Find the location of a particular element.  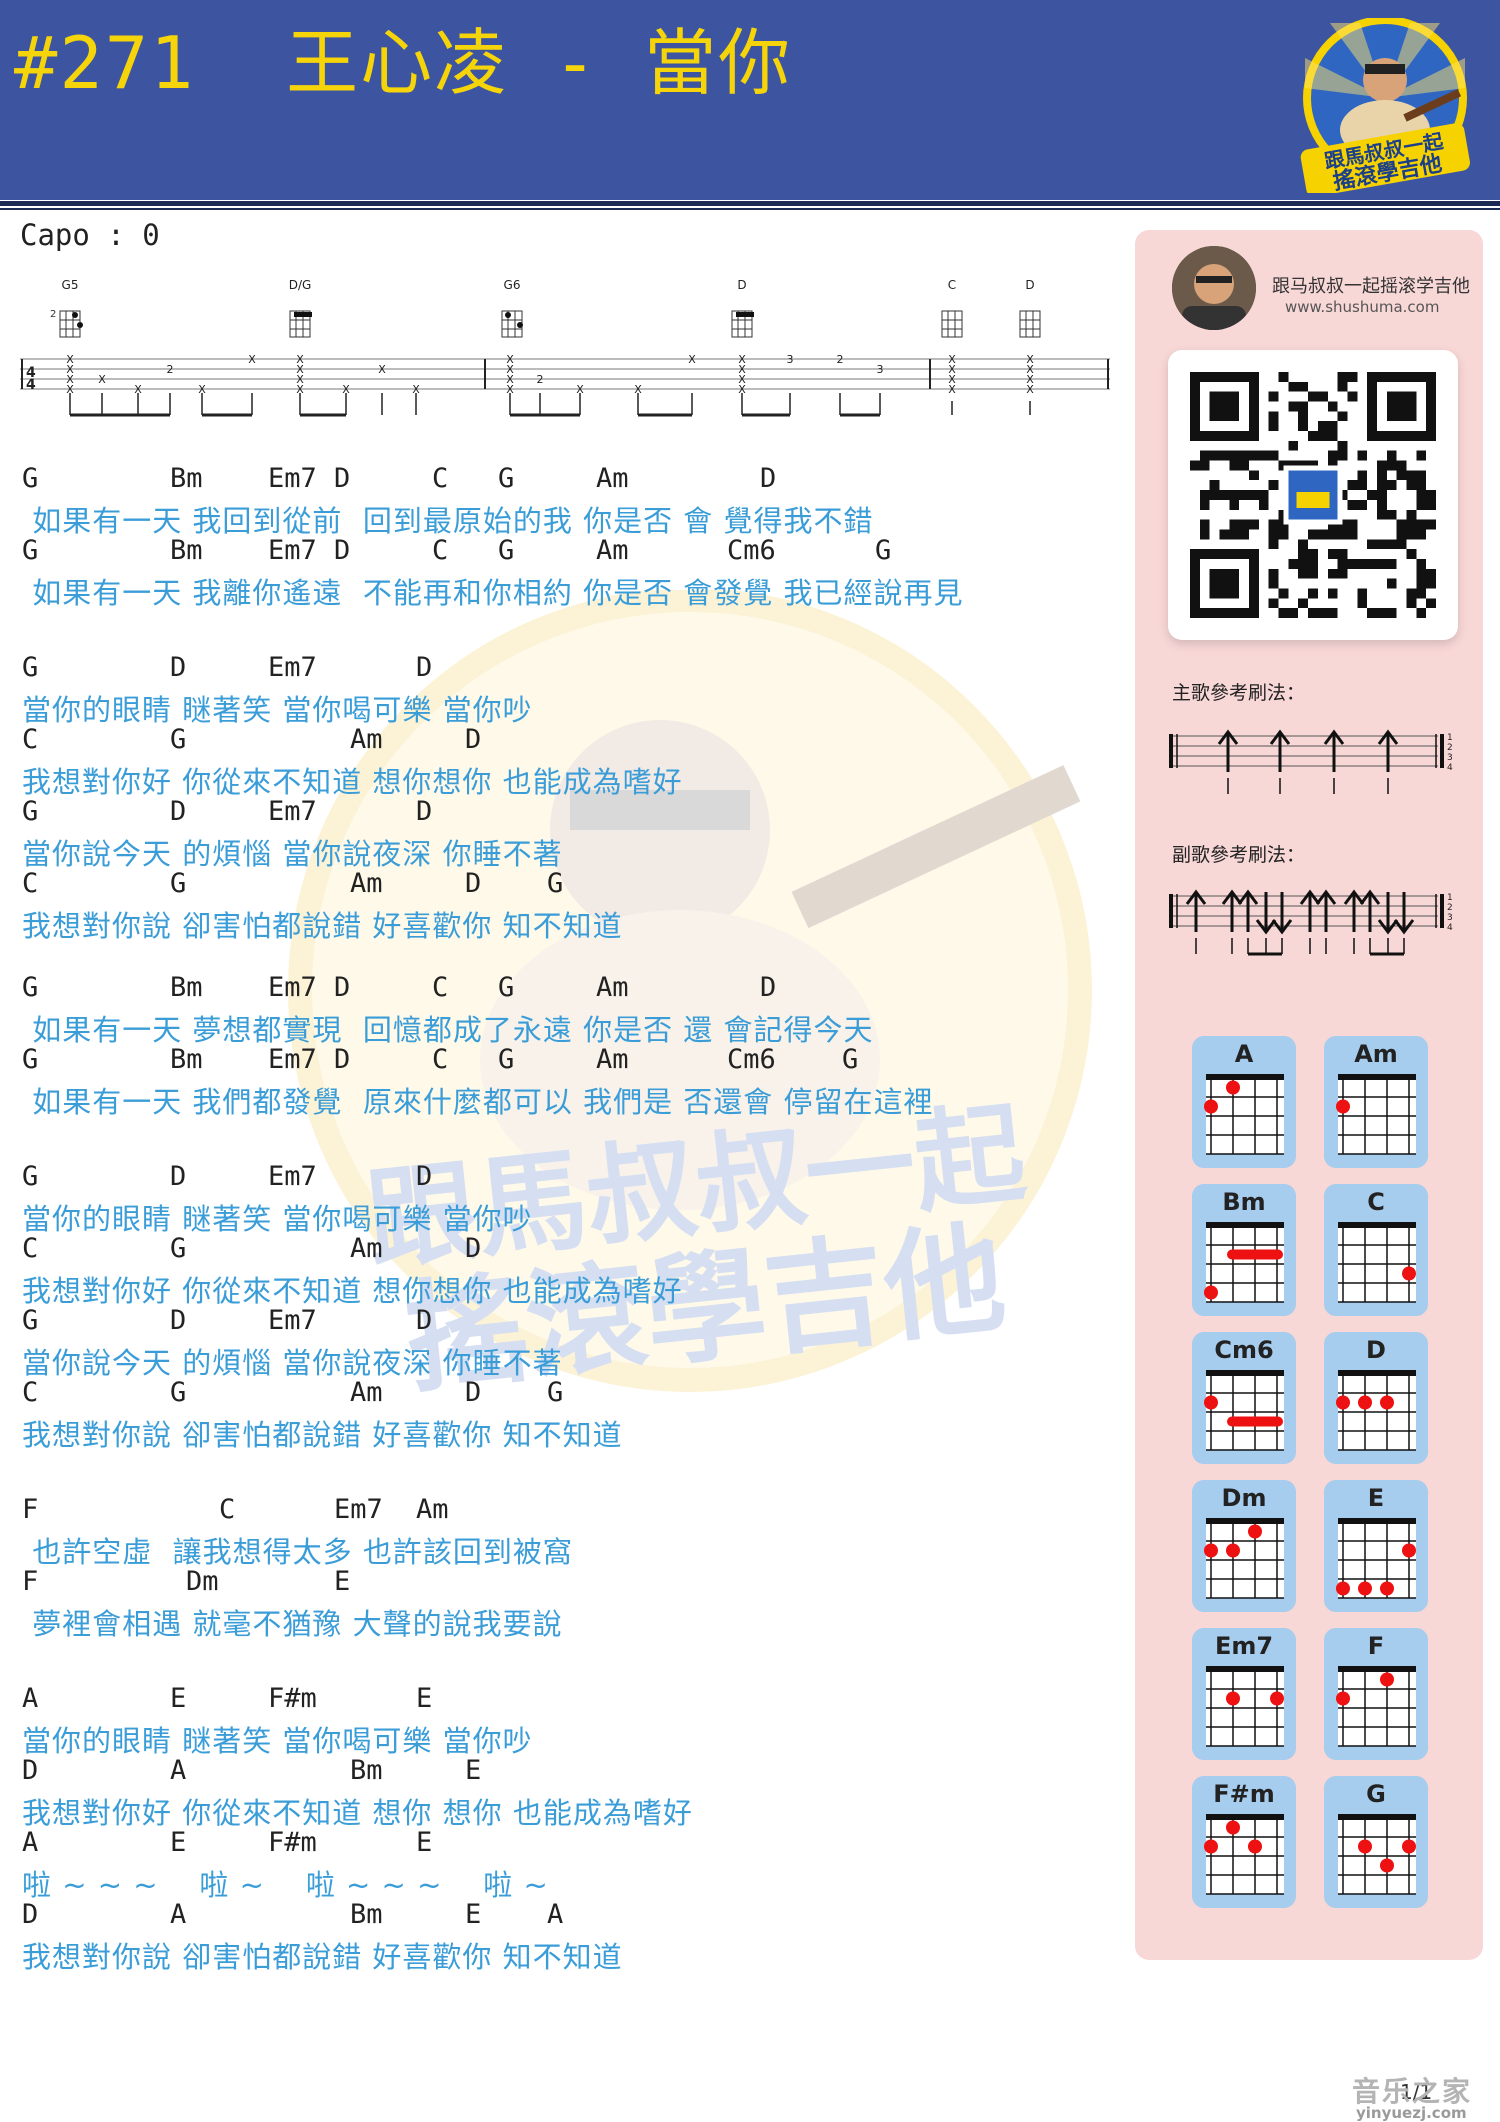

chord-card: Cm6 is located at coordinates (1244, 1398).